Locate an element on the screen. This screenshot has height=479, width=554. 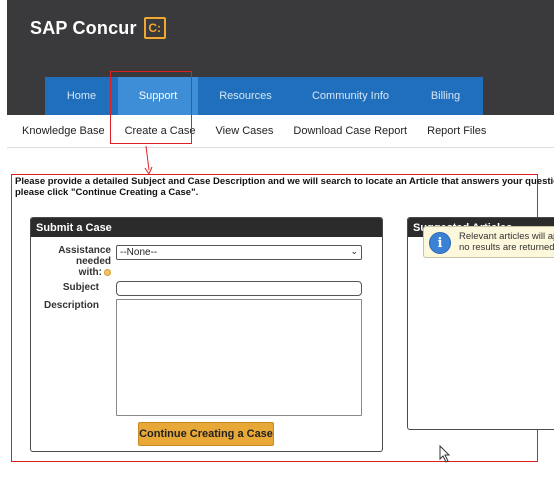
subject-label: Subject is located at coordinates (80, 287).